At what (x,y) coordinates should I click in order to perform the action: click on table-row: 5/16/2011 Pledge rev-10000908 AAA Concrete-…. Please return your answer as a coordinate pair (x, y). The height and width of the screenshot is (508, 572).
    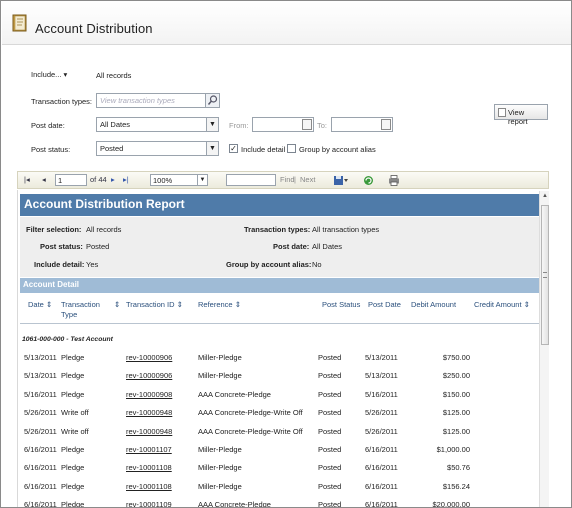
    Looking at the image, I should click on (280, 396).